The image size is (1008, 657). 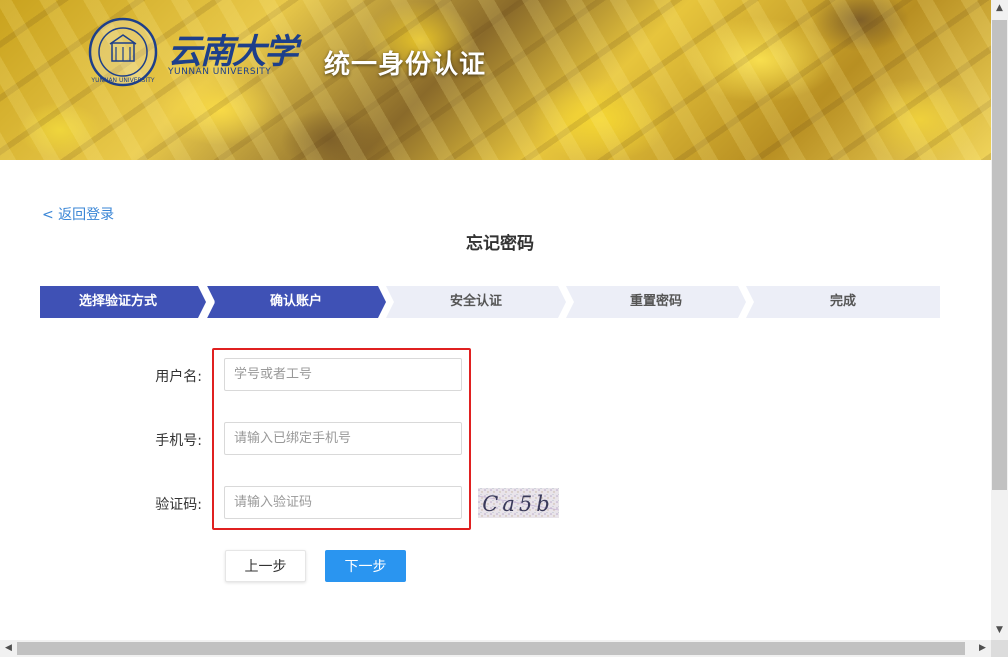 What do you see at coordinates (8, 648) in the screenshot?
I see `scroll-left-icon: ◀` at bounding box center [8, 648].